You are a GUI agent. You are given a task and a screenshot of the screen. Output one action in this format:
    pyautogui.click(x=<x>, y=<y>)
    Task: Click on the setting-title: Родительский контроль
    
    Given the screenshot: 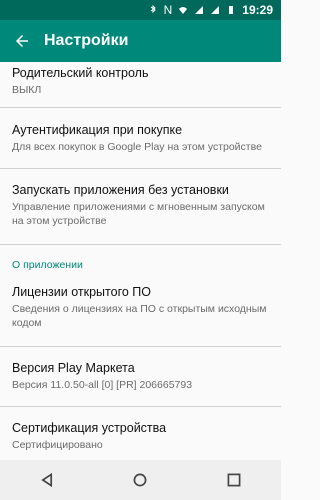 What is the action you would take?
    pyautogui.click(x=80, y=73)
    